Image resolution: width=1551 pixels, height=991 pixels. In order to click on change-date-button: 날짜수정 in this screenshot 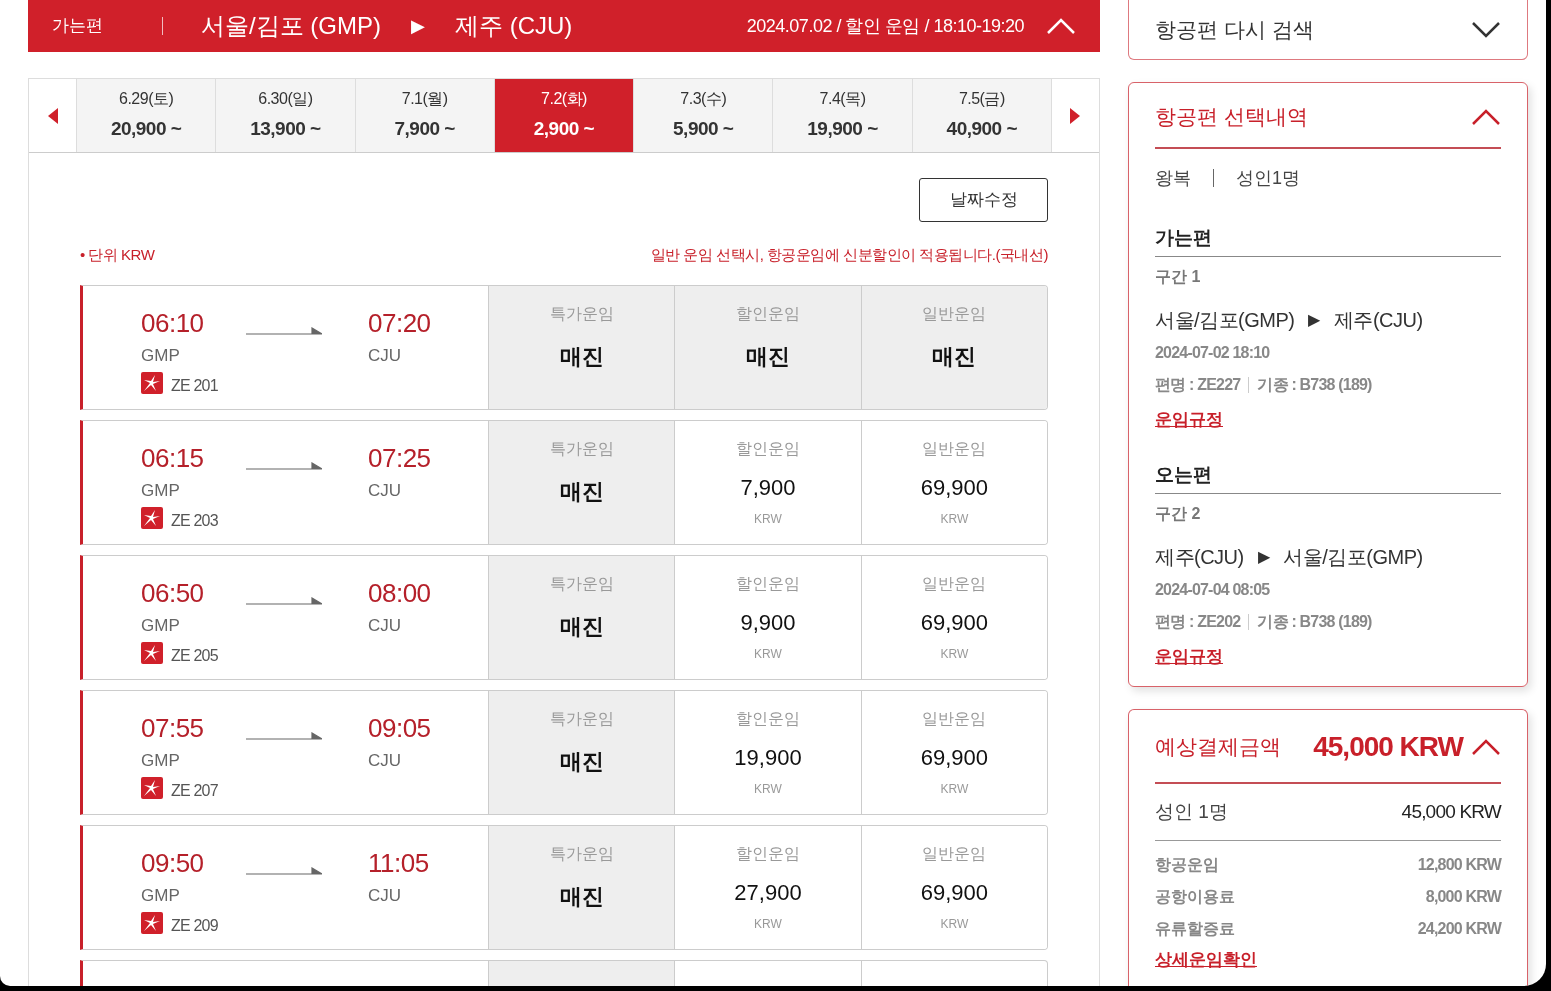, I will do `click(983, 200)`.